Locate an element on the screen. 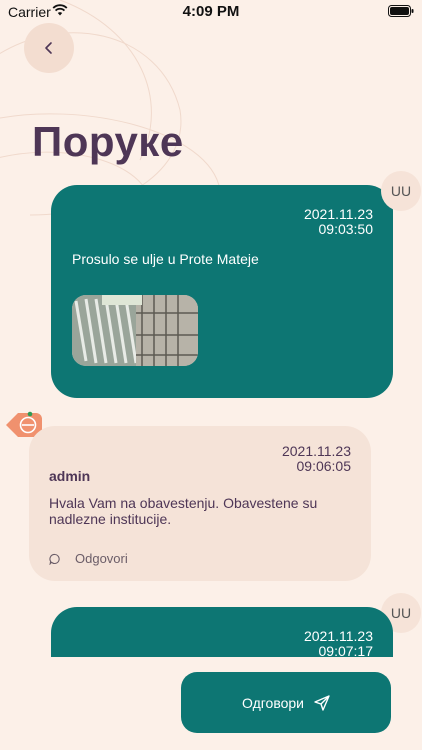 This screenshot has width=422, height=750. message-author: admin is located at coordinates (70, 476).